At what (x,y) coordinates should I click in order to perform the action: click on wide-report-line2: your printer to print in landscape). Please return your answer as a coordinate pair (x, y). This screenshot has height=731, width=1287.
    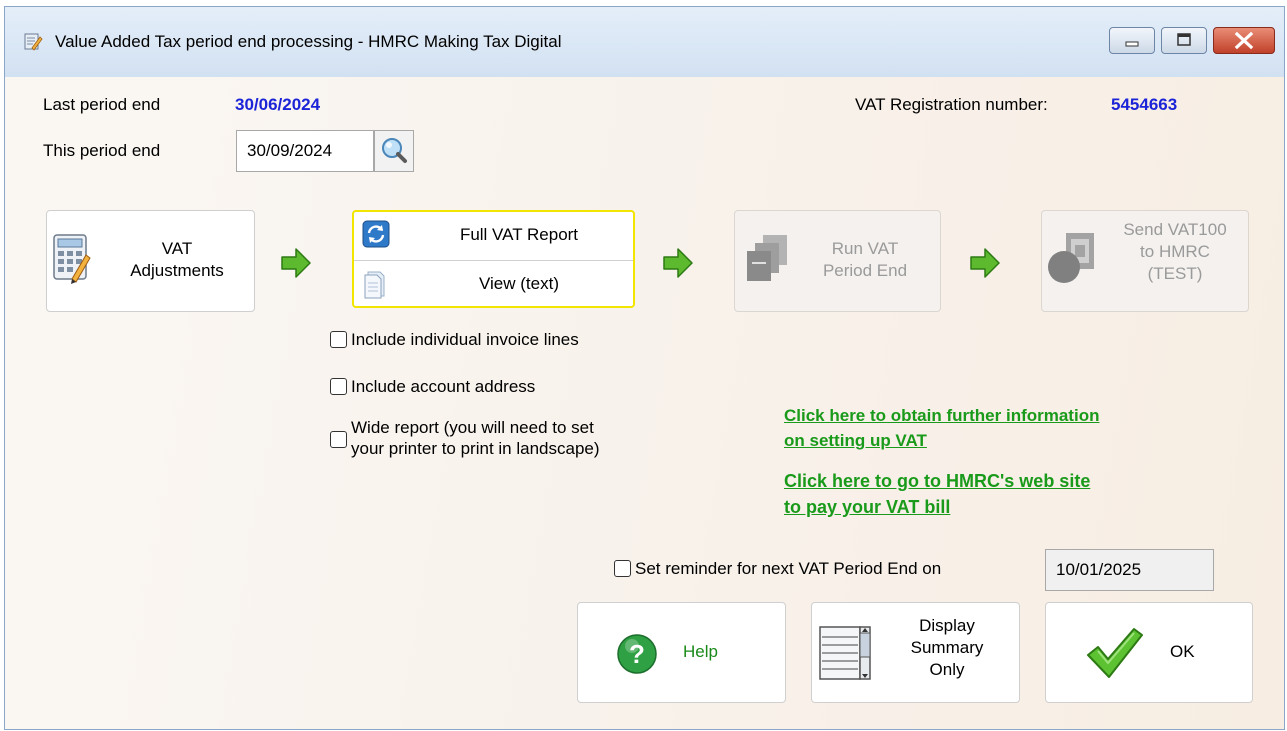
    Looking at the image, I should click on (475, 448).